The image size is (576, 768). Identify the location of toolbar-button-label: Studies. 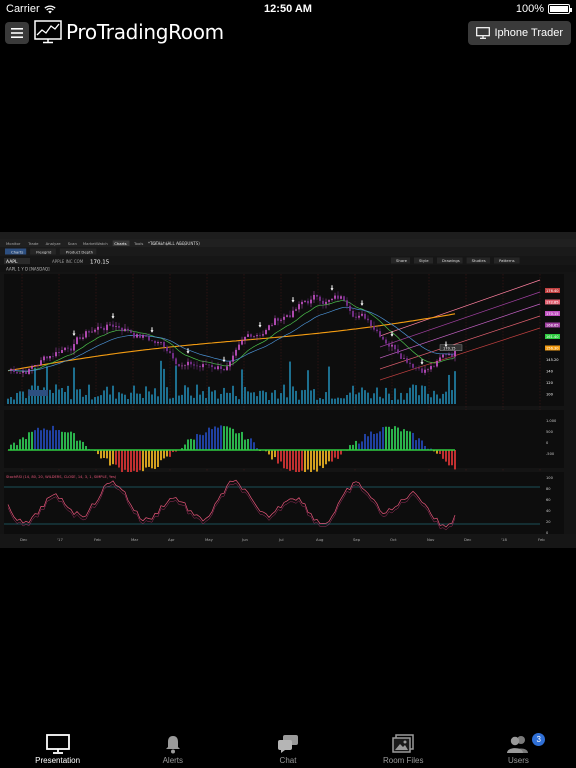
(479, 260).